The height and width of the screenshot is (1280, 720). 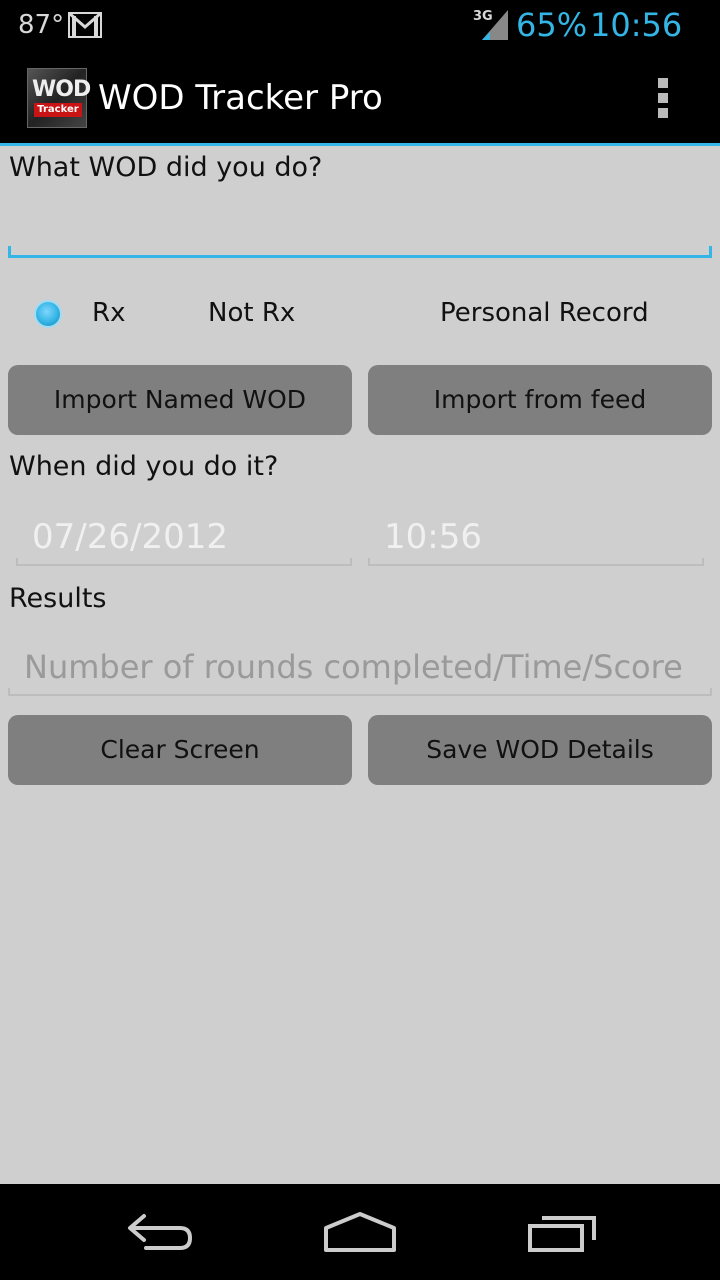 What do you see at coordinates (552, 25) in the screenshot?
I see `battery-percent: 65%` at bounding box center [552, 25].